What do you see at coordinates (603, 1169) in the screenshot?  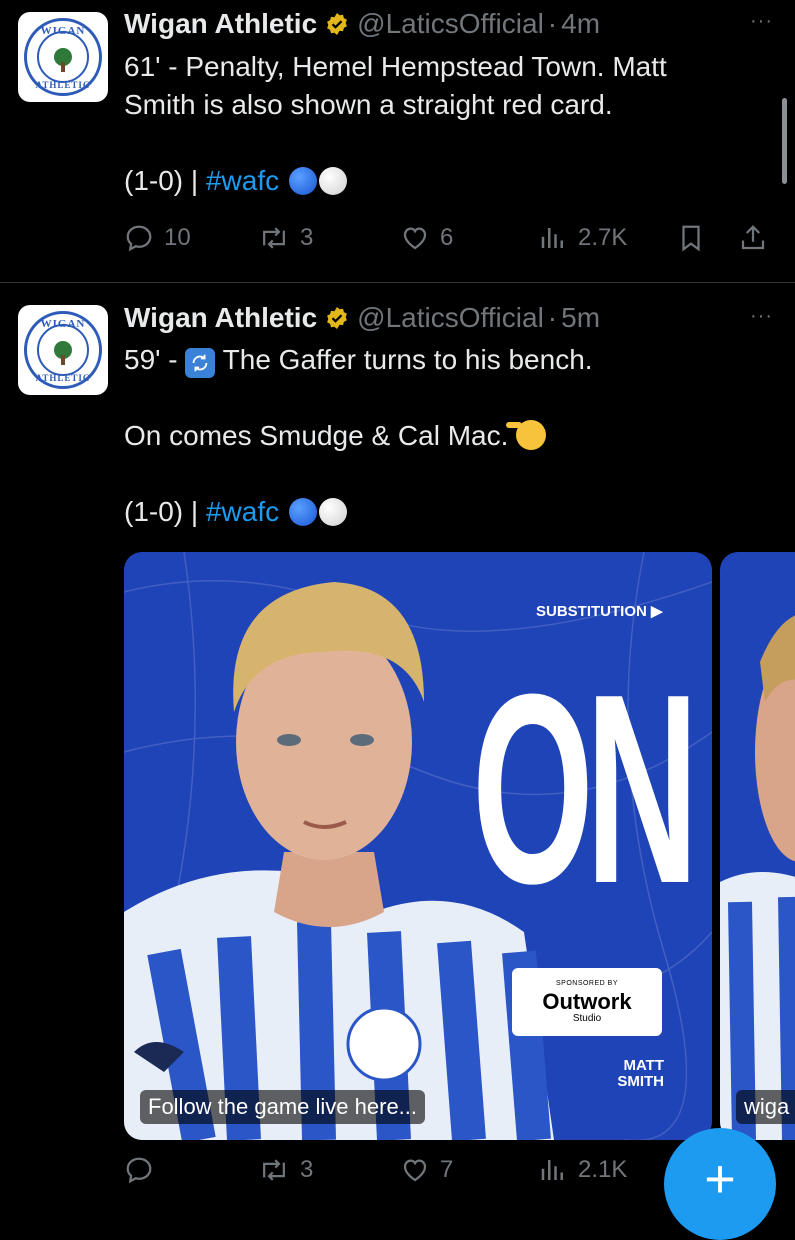 I see `view-count: 2.1K` at bounding box center [603, 1169].